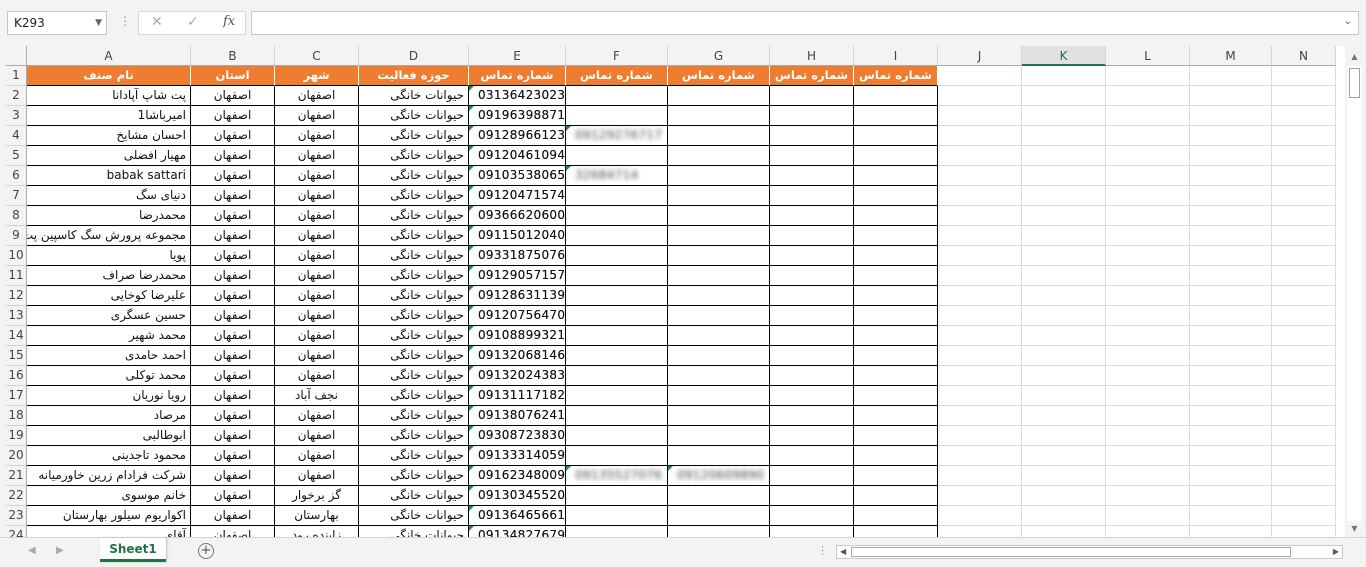  Describe the element at coordinates (617, 56) in the screenshot. I see `column-header-f: F` at that location.